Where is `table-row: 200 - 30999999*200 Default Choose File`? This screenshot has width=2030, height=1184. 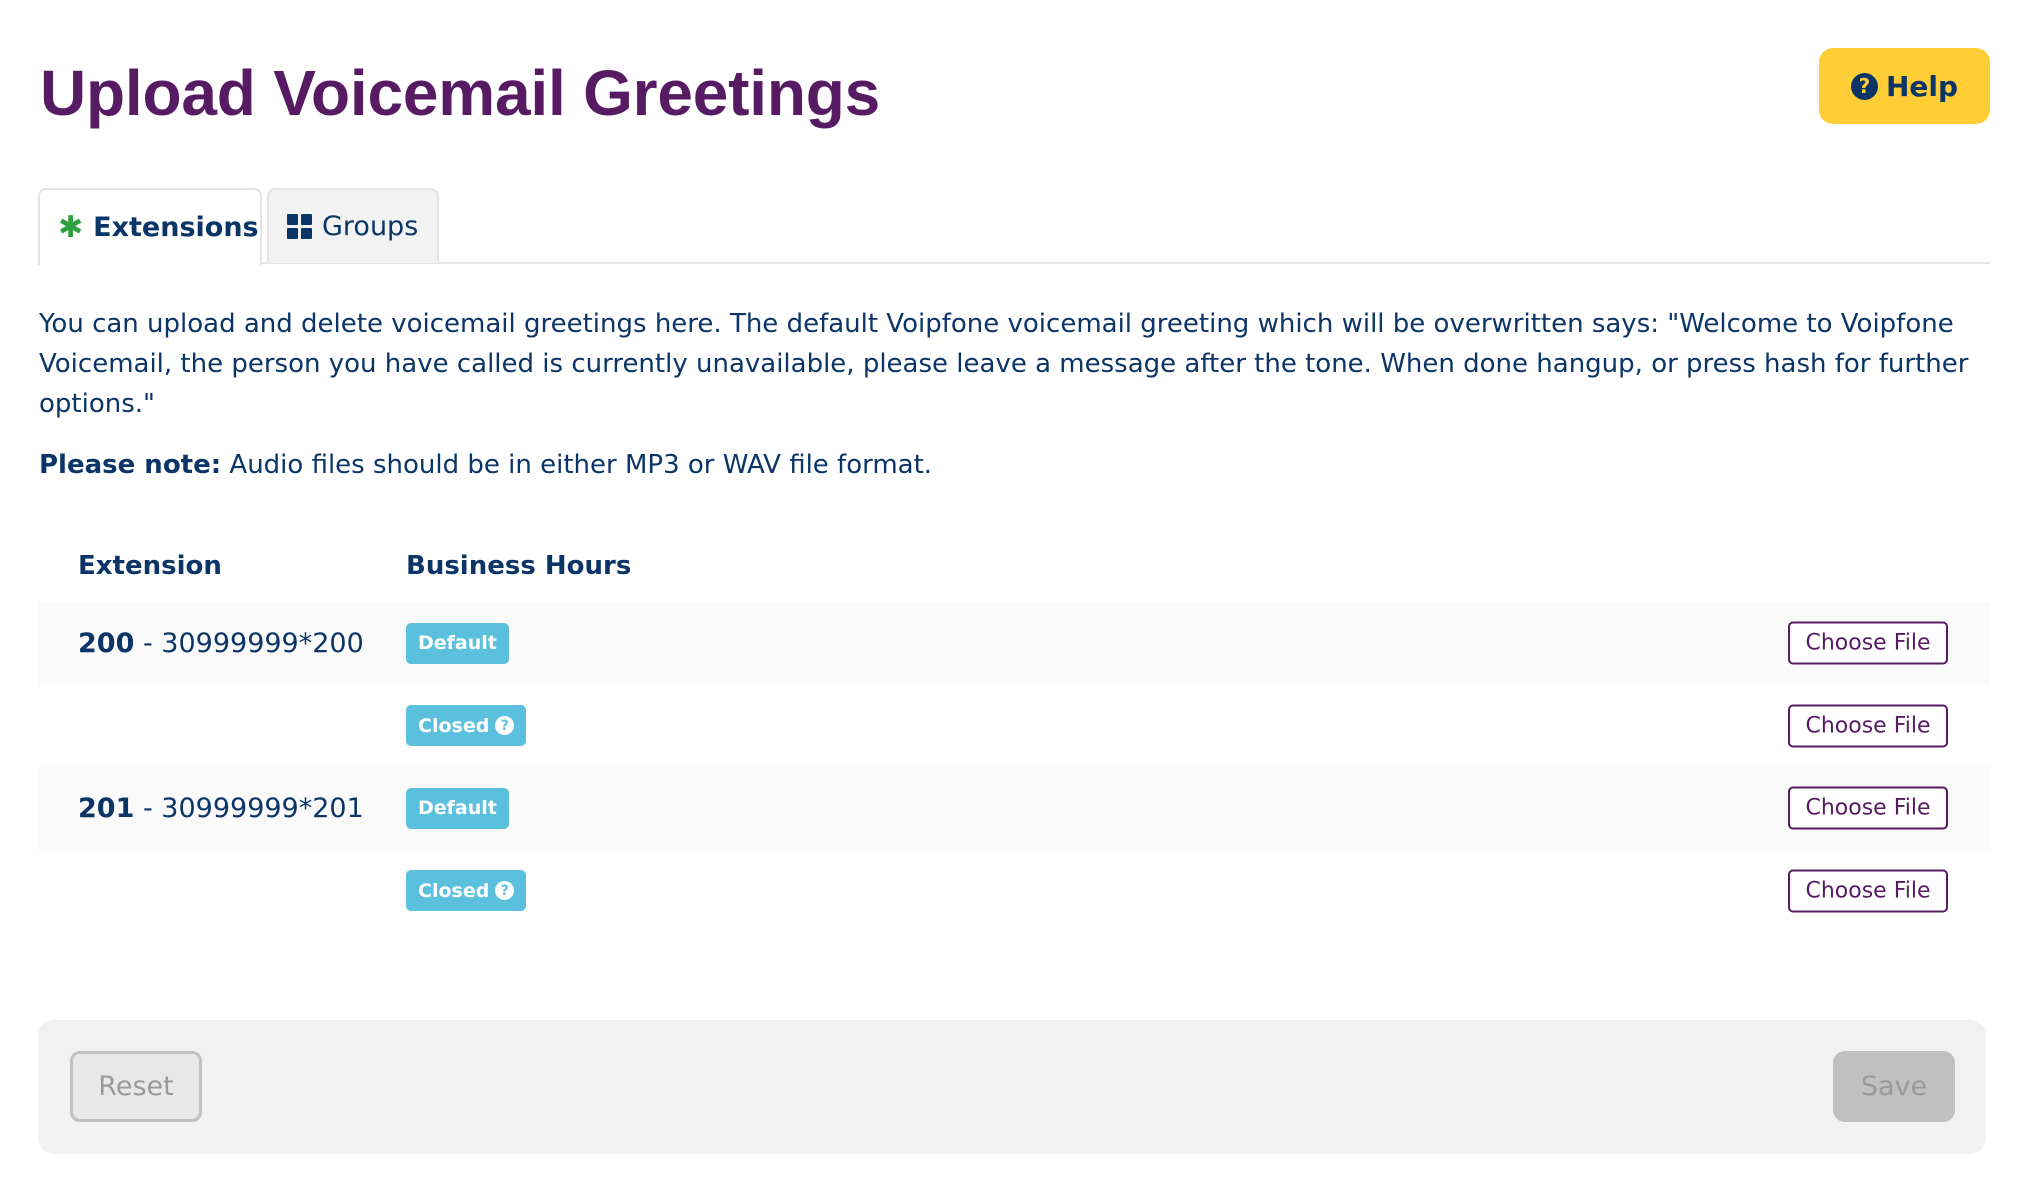
table-row: 200 - 30999999*200 Default Choose File is located at coordinates (1014, 643).